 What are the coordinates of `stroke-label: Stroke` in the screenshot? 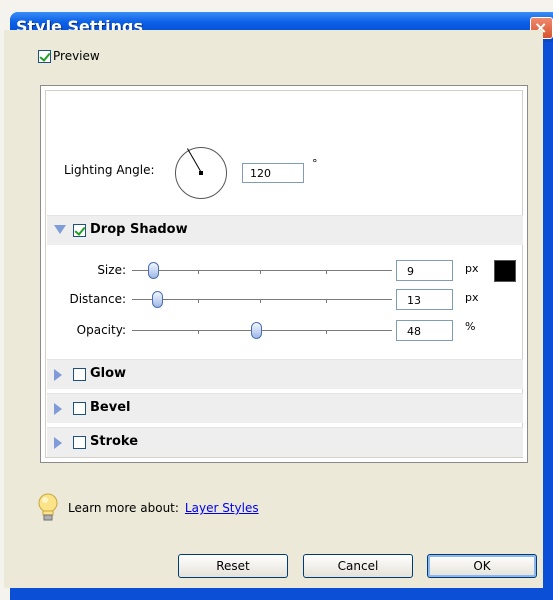 It's located at (114, 441).